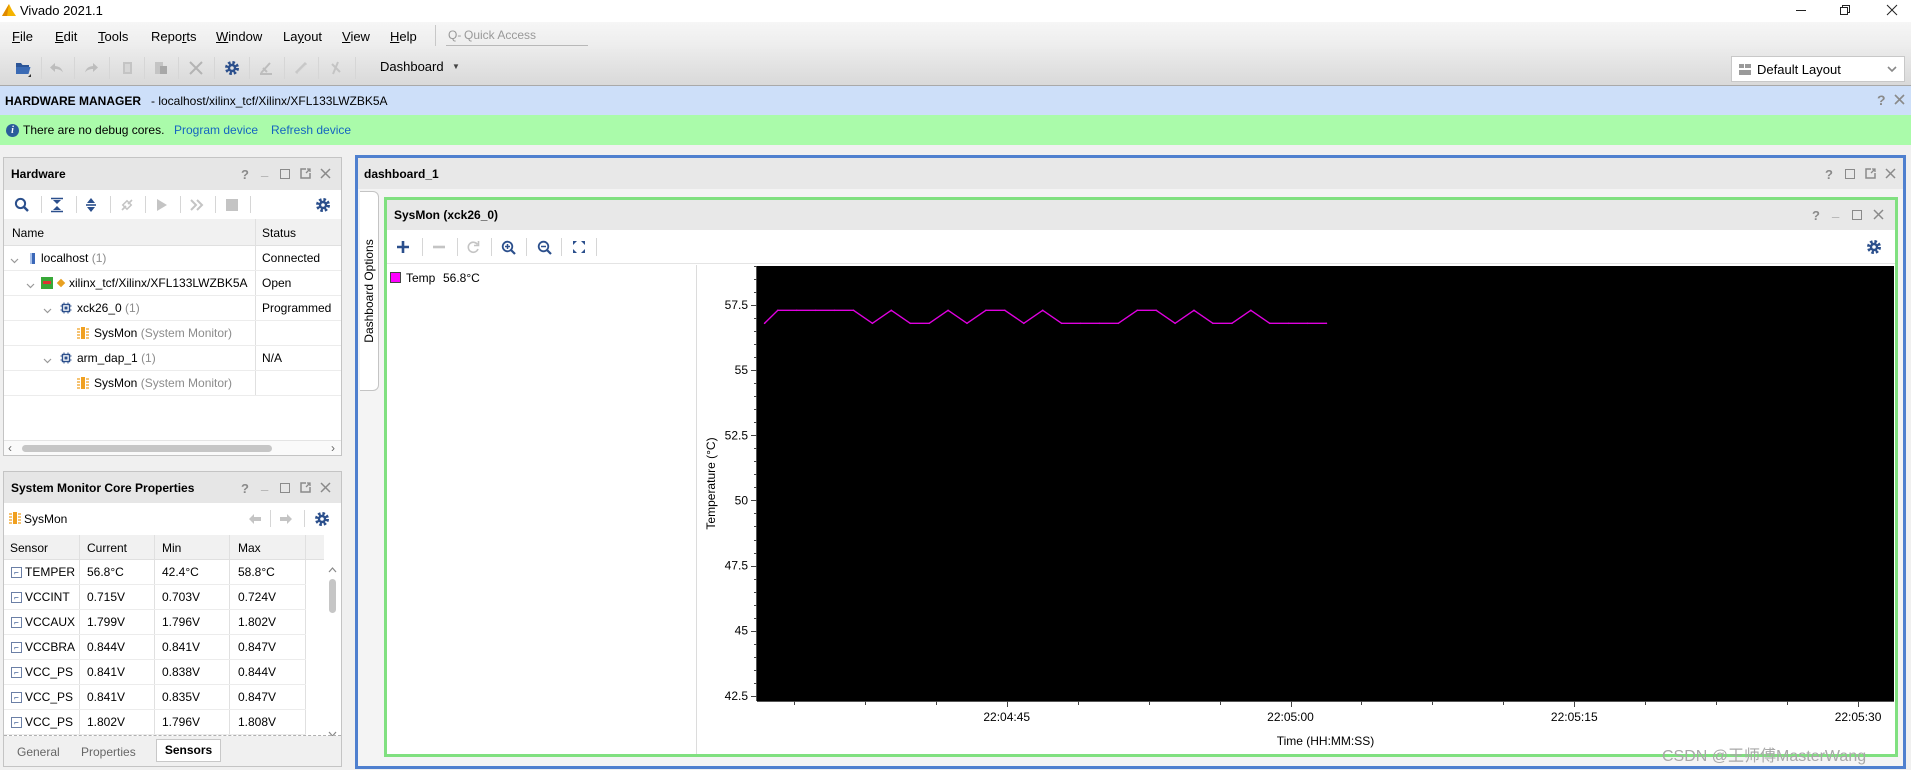 This screenshot has width=1911, height=770. Describe the element at coordinates (155, 672) in the screenshot. I see `sensor-row: ⌐ VCC_PS 0.841V 0.838V 0.844V` at that location.